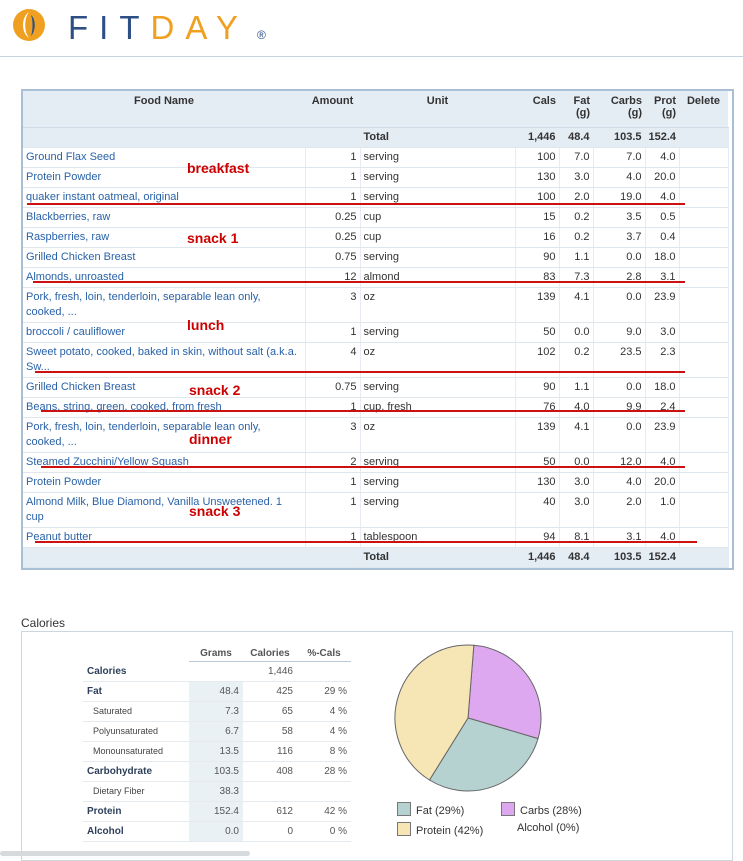  What do you see at coordinates (404, 829) in the screenshot?
I see `legend-swatch` at bounding box center [404, 829].